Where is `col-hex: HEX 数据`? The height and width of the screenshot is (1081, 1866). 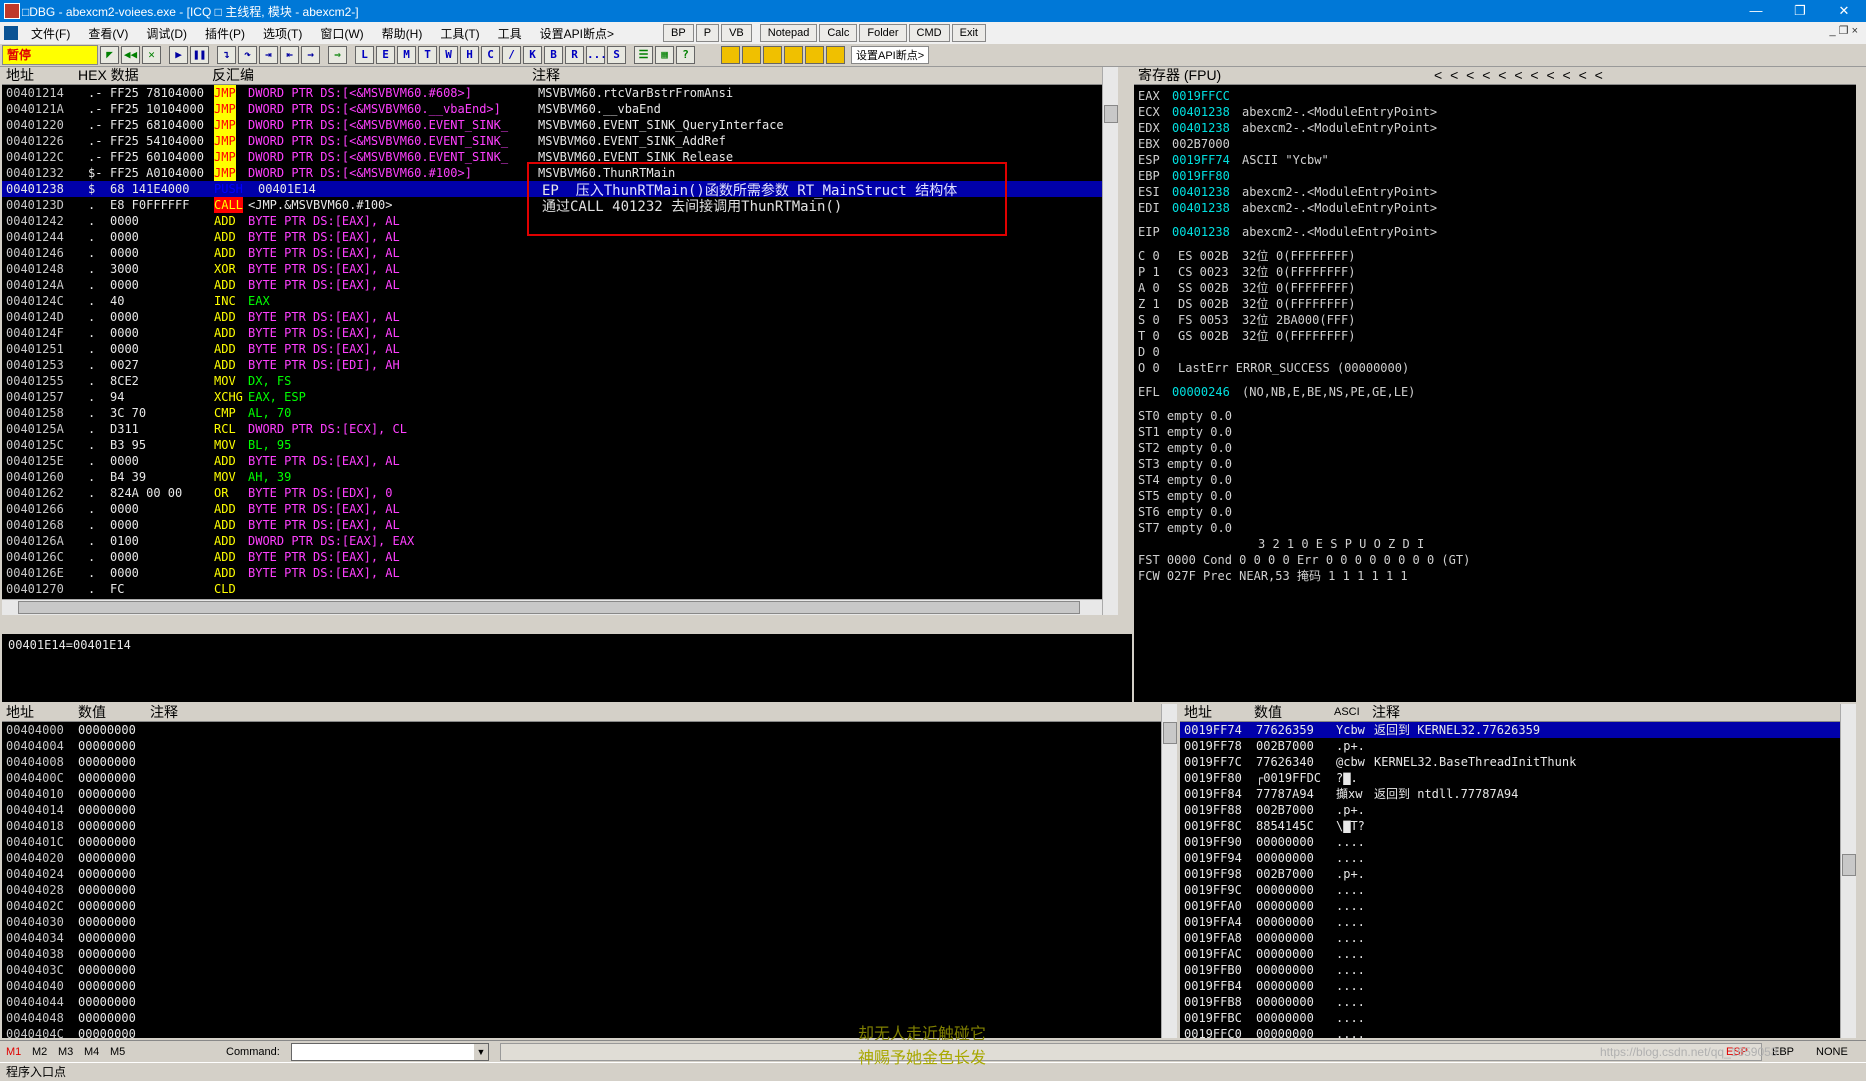 col-hex: HEX 数据 is located at coordinates (108, 75).